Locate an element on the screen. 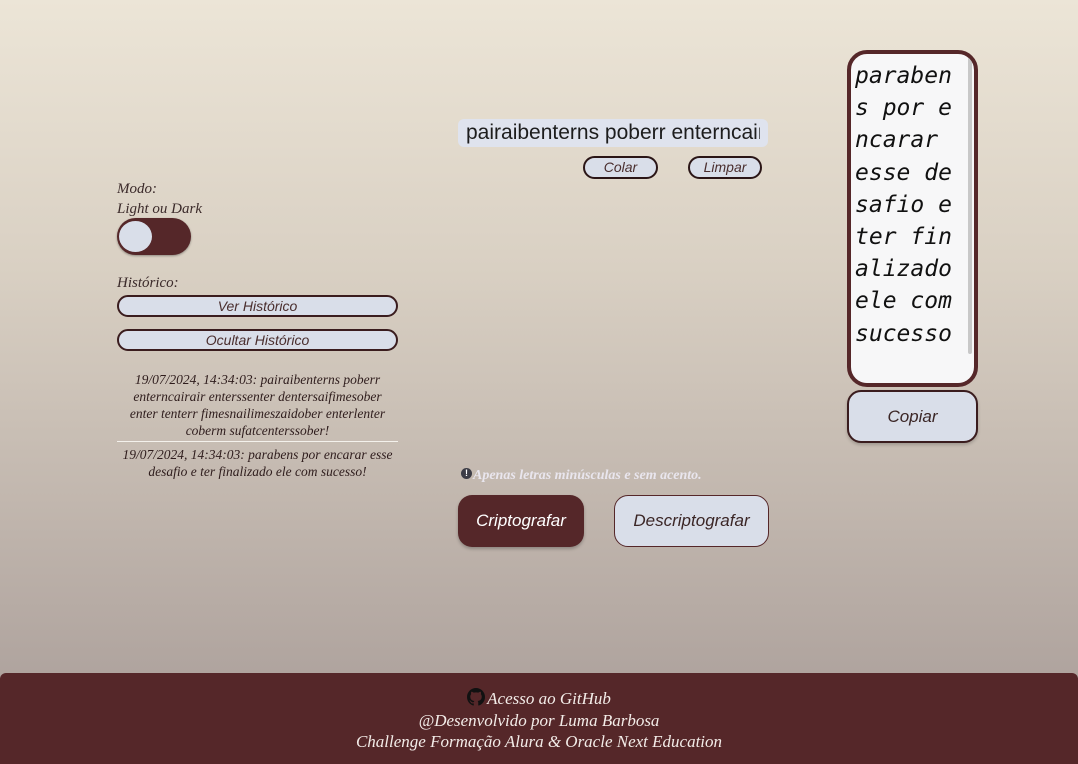  notice-text: Apenas letras minúsculas e sem acento. is located at coordinates (587, 475).